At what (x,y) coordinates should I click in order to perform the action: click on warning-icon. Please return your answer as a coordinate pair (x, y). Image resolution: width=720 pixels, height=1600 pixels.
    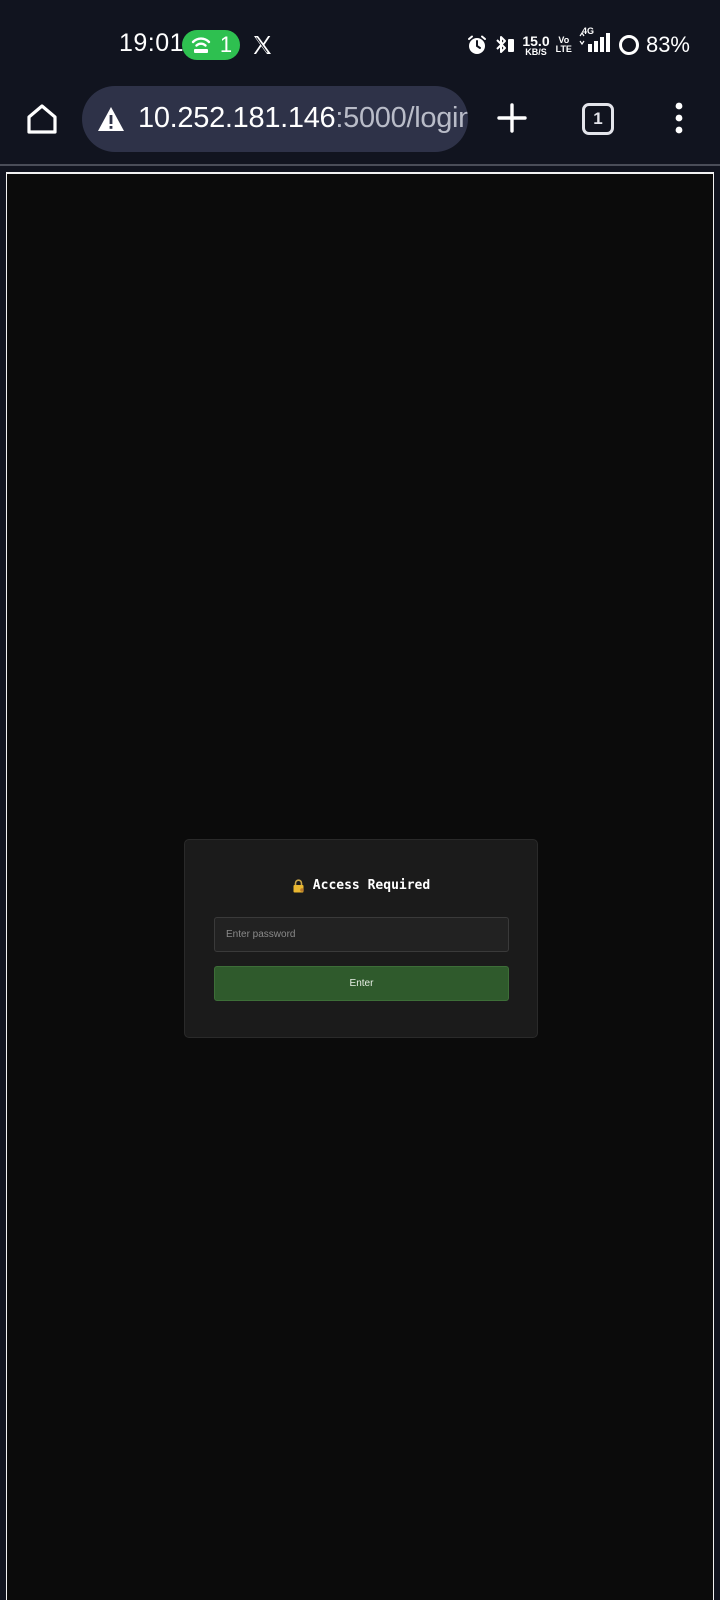
    Looking at the image, I should click on (111, 119).